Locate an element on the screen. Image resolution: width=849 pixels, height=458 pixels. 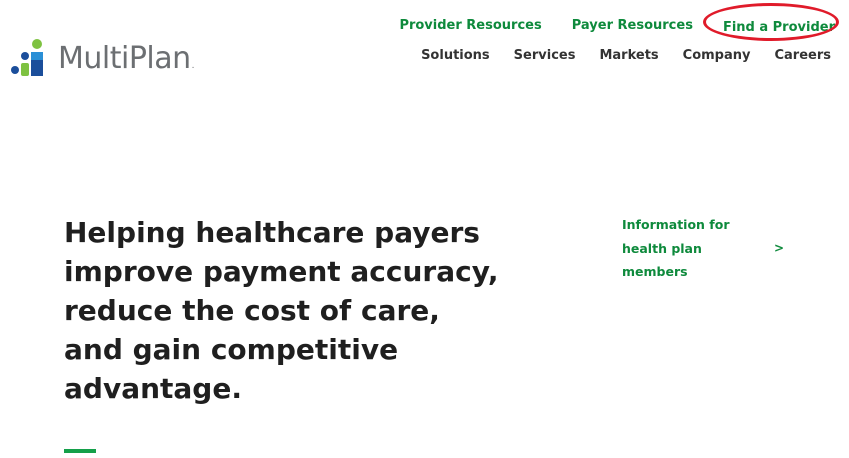
find-a-provider-wrapper: Find a Provider is located at coordinates (770, 22).